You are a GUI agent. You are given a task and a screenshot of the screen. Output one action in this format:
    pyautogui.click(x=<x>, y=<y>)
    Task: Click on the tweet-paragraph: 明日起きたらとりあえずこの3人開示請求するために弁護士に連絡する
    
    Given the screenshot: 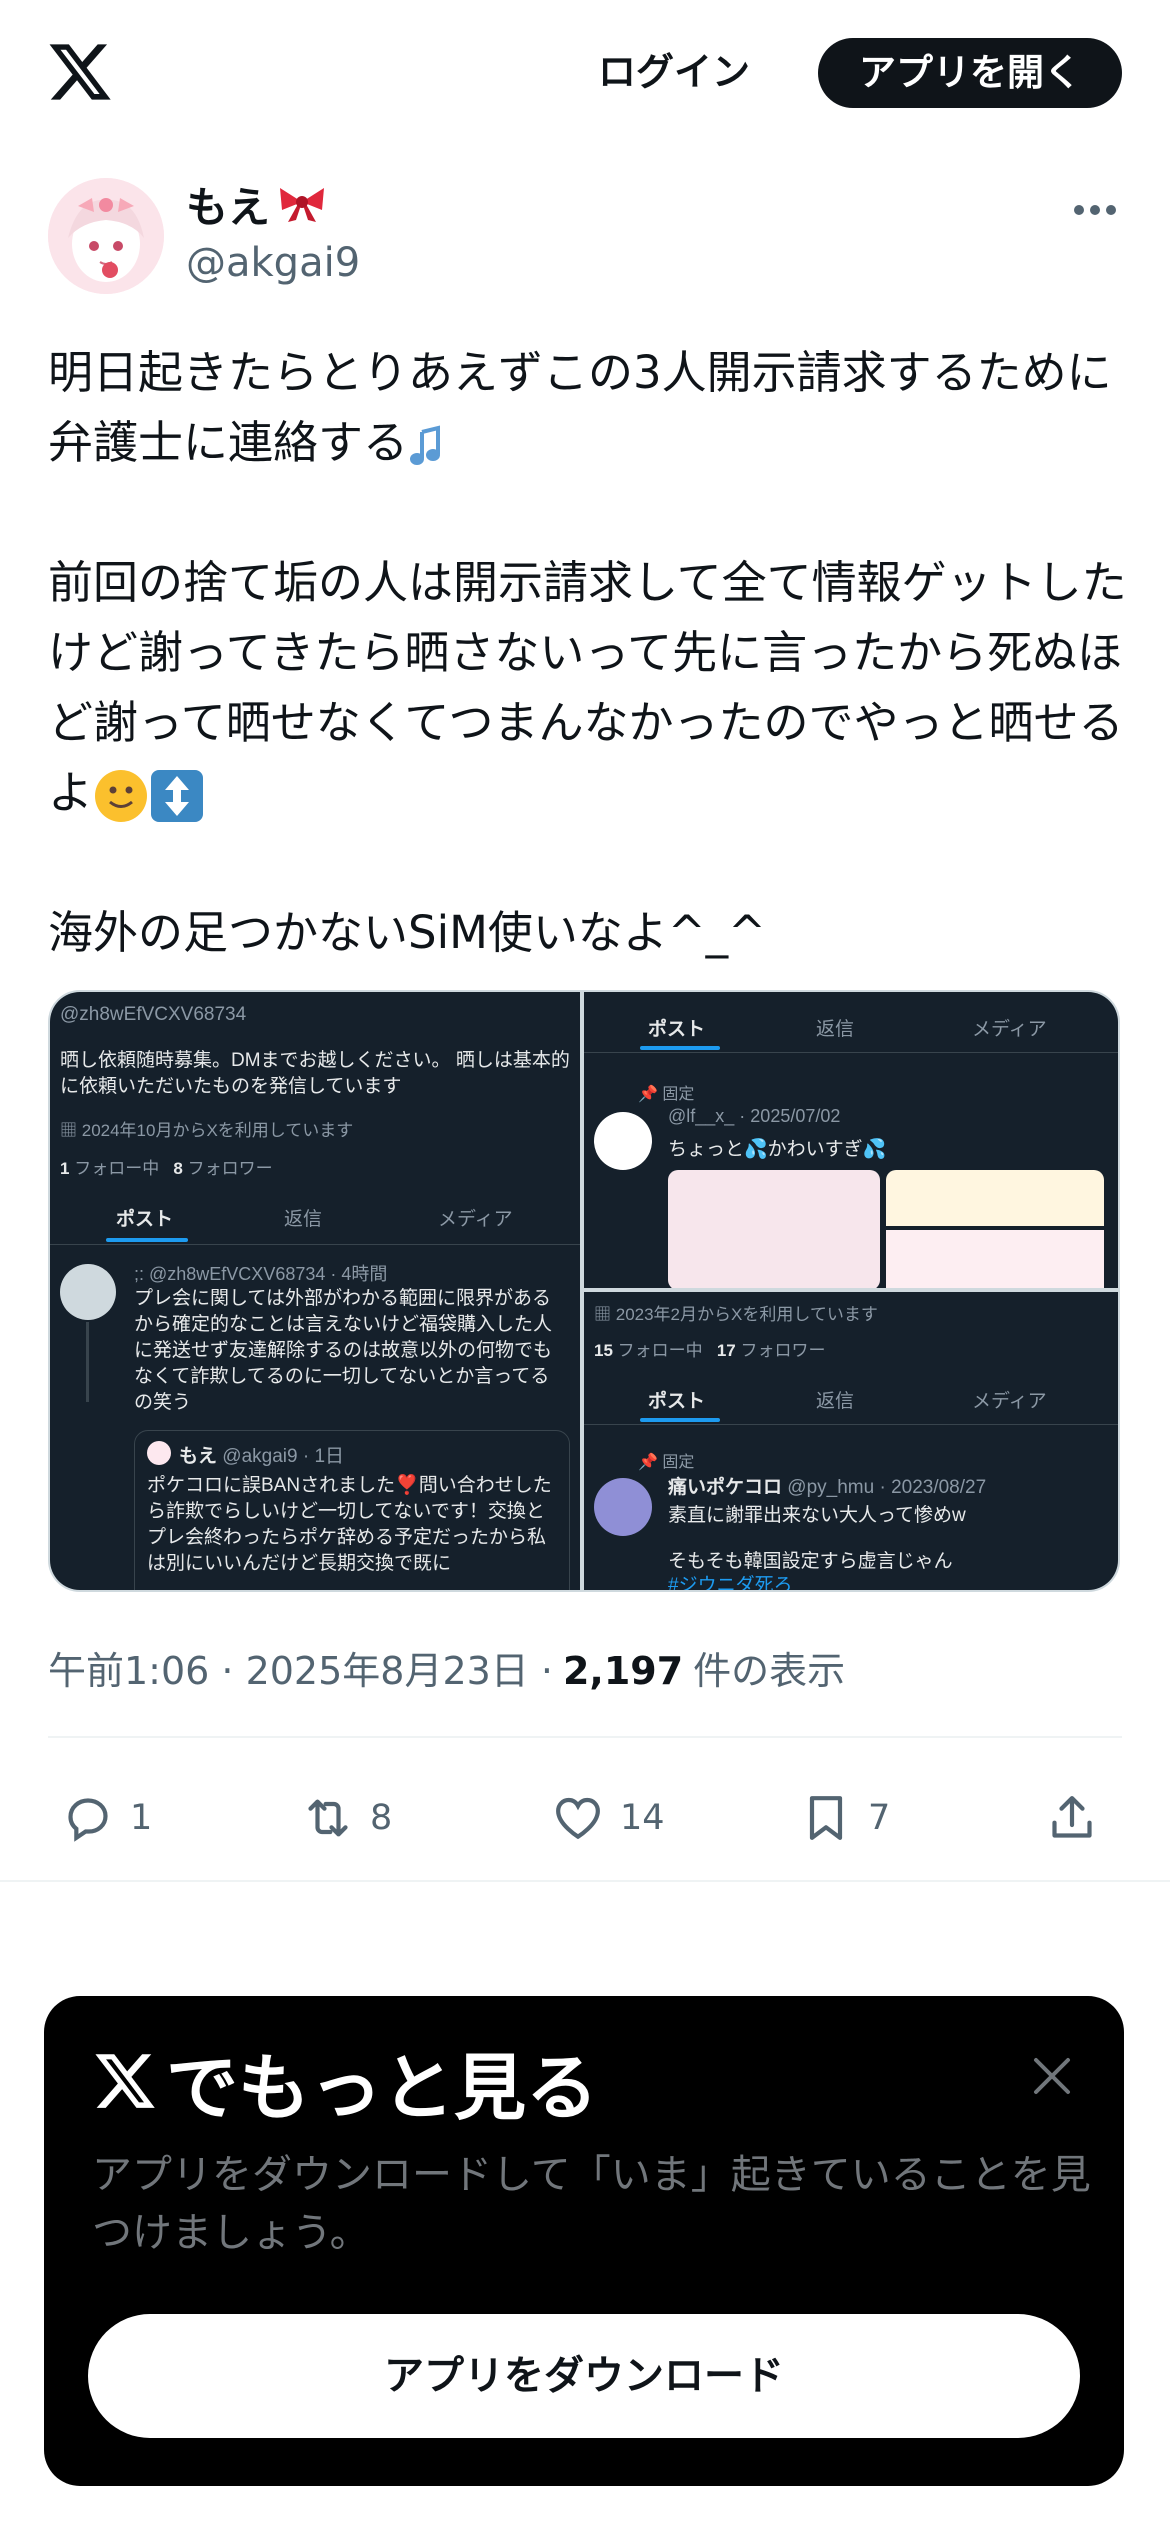 What is the action you would take?
    pyautogui.click(x=580, y=407)
    